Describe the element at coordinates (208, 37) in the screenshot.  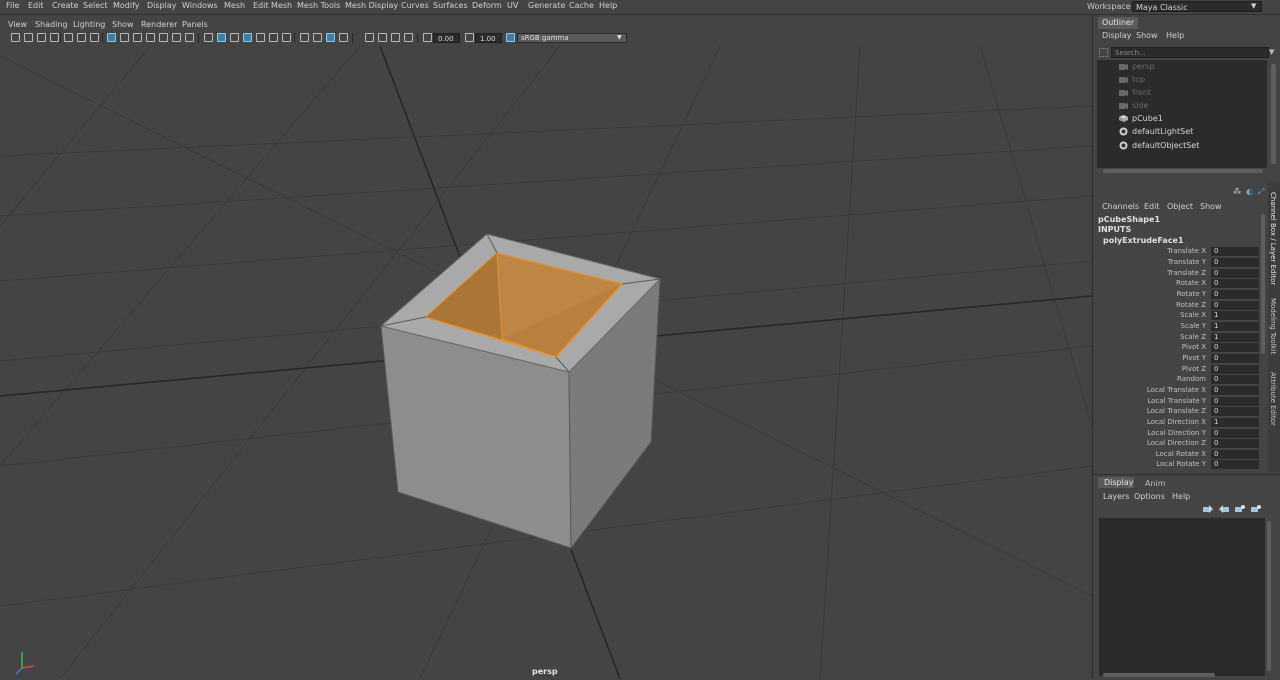
I see `wireframe-icon` at that location.